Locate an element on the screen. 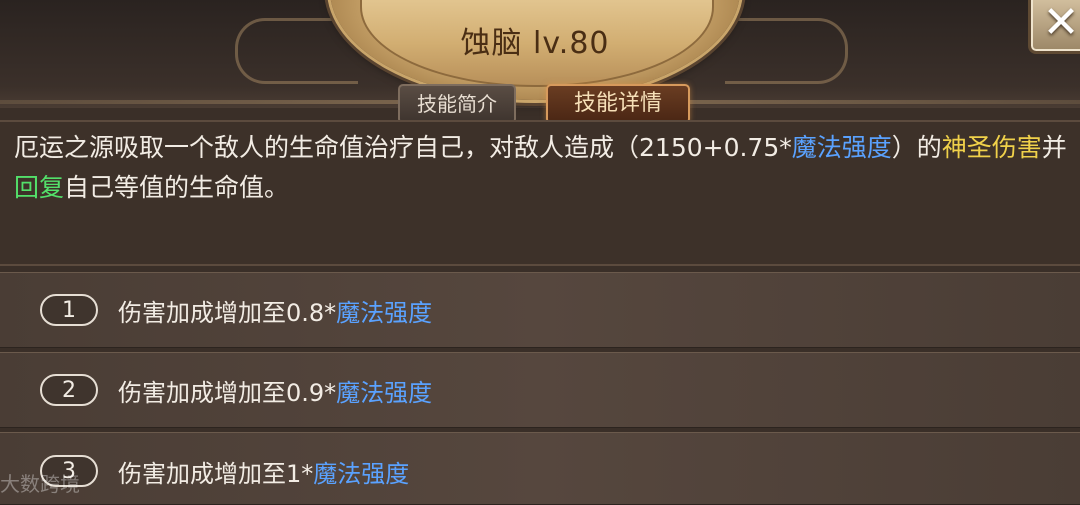 This screenshot has width=1080, height=505. close-button: ✕ is located at coordinates (1054, 27).